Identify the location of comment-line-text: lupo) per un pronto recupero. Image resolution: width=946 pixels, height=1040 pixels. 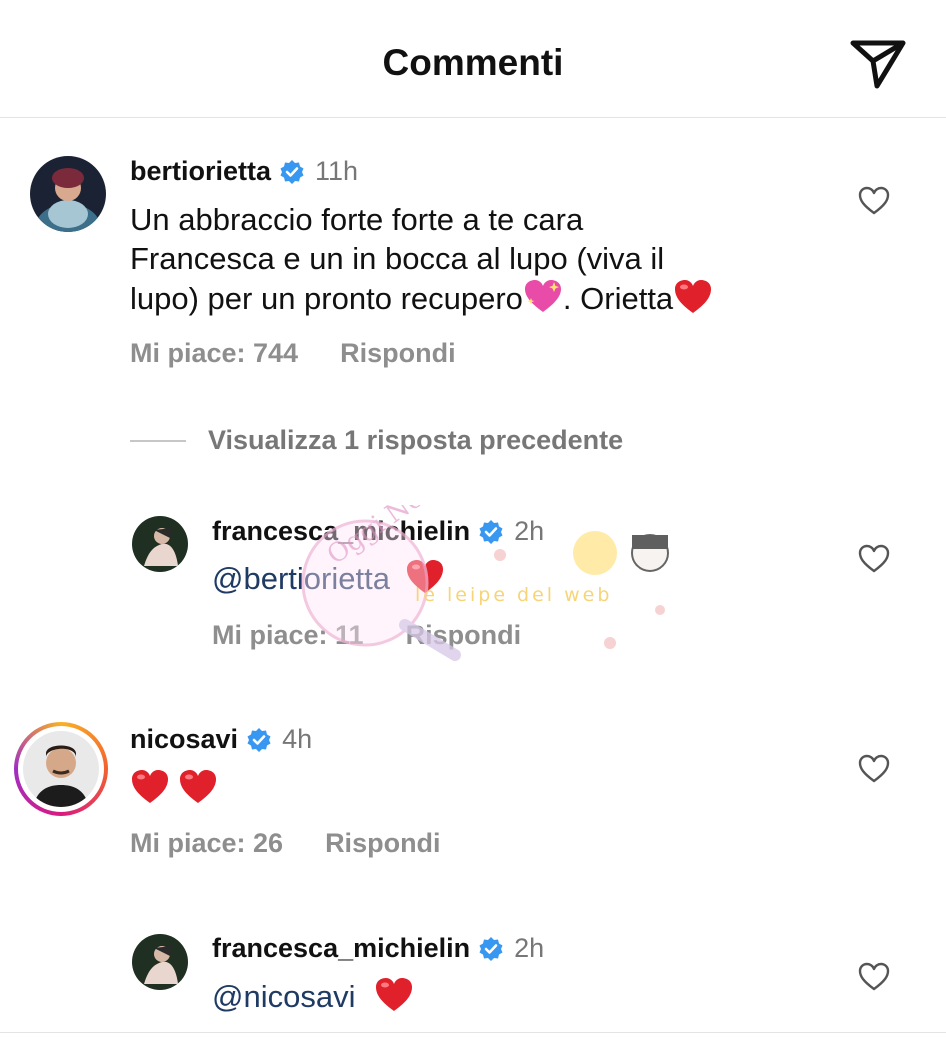
(326, 298).